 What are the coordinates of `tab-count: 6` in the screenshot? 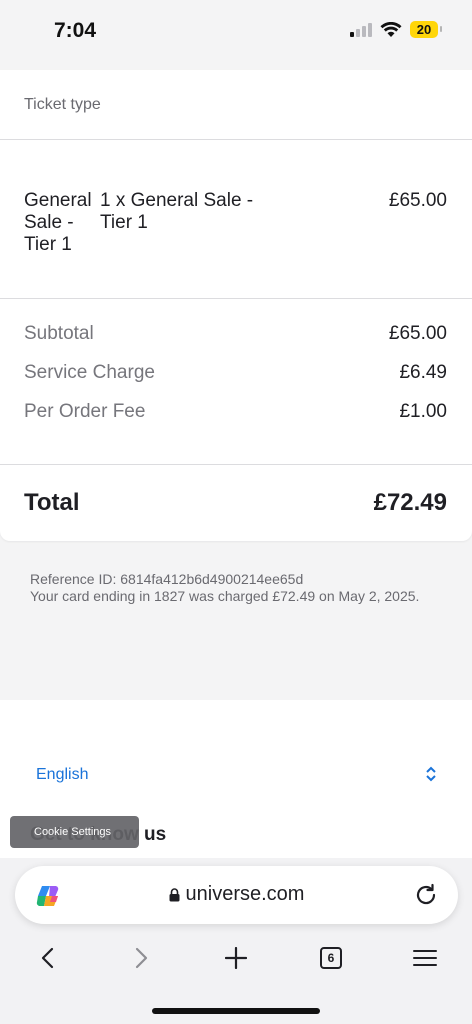 It's located at (331, 958).